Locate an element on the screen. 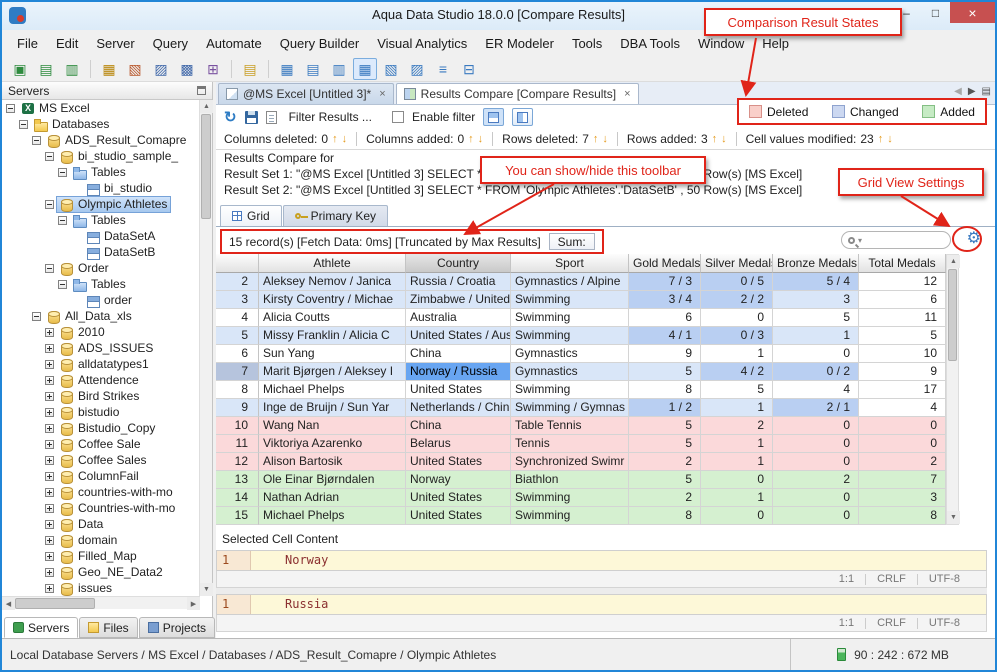  cell-silver: 2 is located at coordinates (737, 426).